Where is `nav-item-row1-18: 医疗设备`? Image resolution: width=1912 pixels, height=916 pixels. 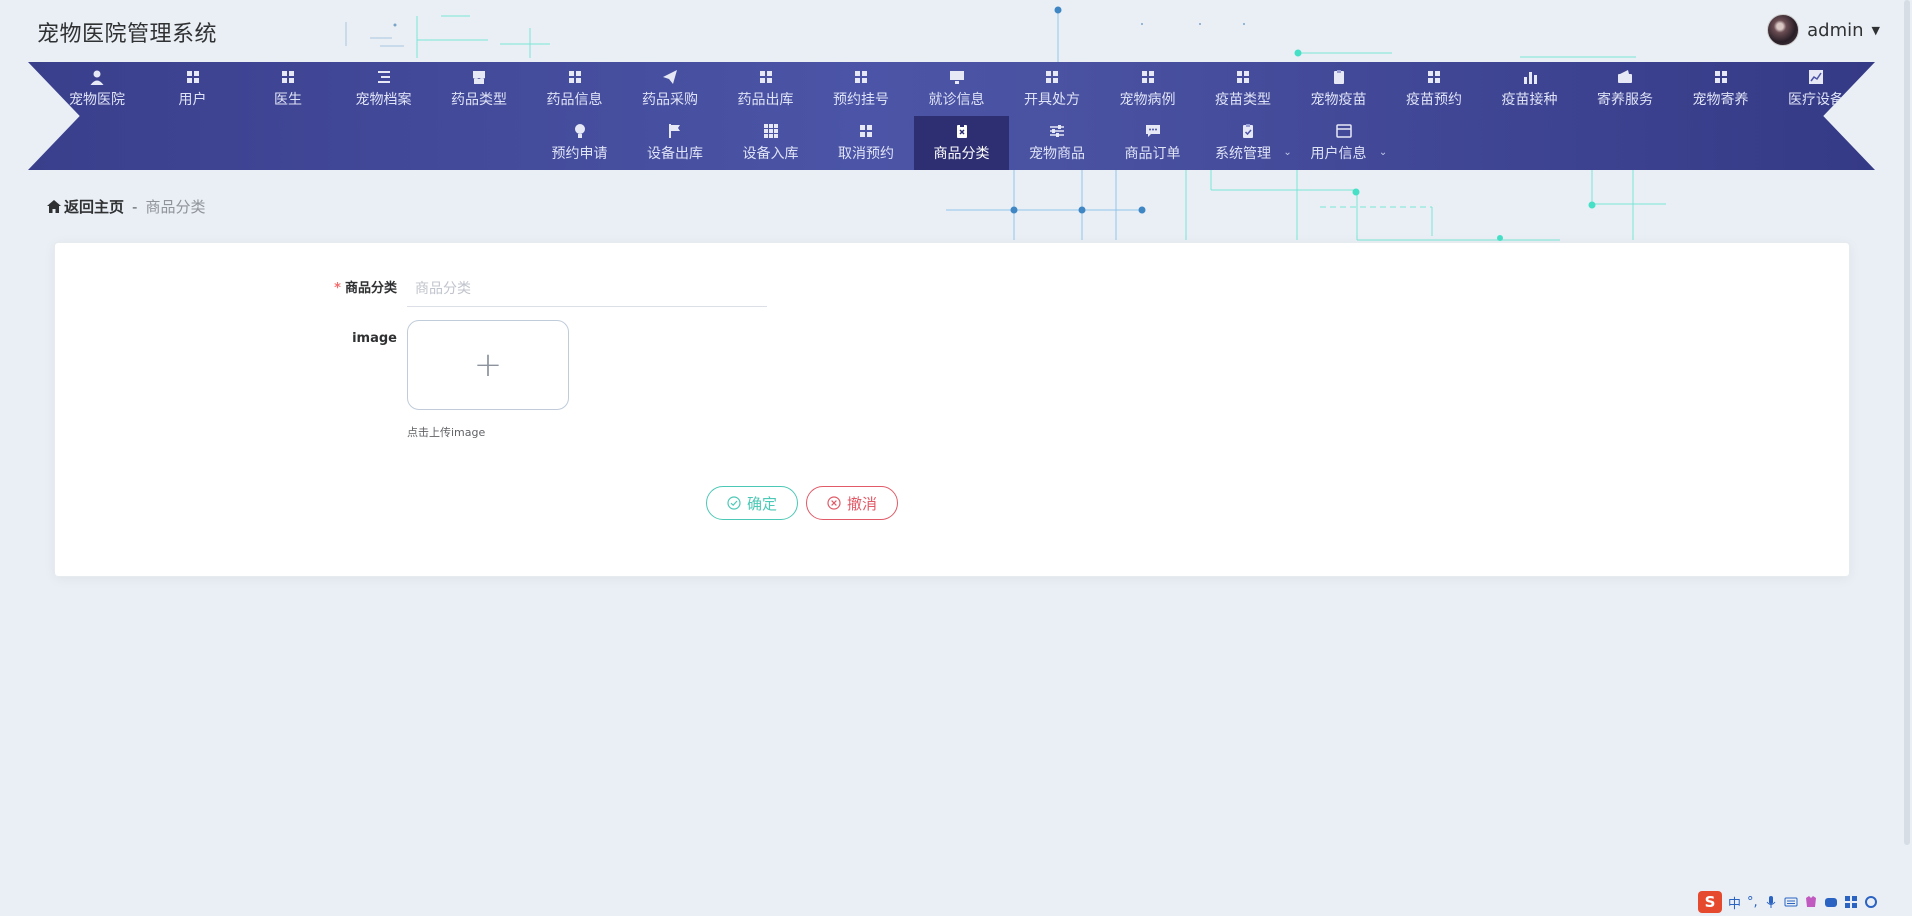 nav-item-row1-18: 医疗设备 is located at coordinates (1816, 89).